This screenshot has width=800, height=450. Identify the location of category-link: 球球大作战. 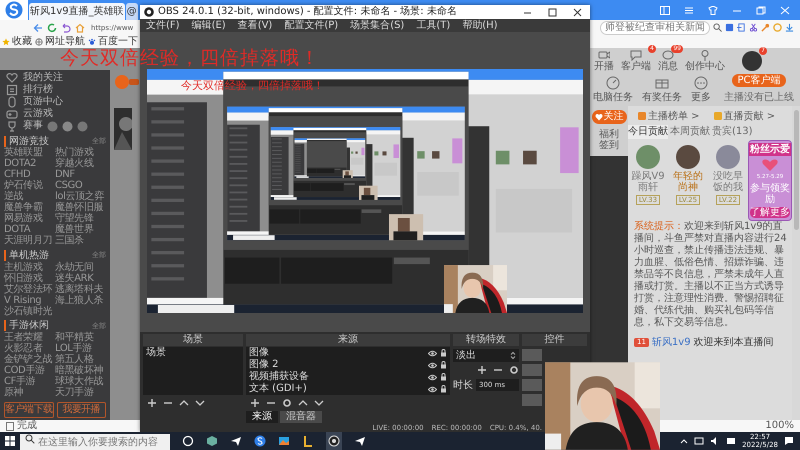
(80, 381).